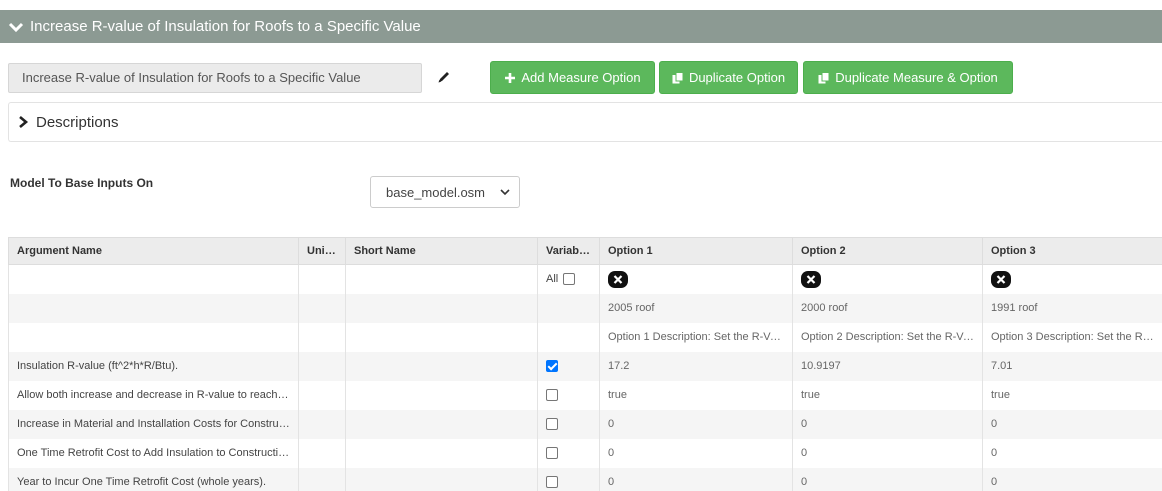 This screenshot has height=491, width=1162. What do you see at coordinates (618, 279) in the screenshot?
I see `delete-option-1-icon` at bounding box center [618, 279].